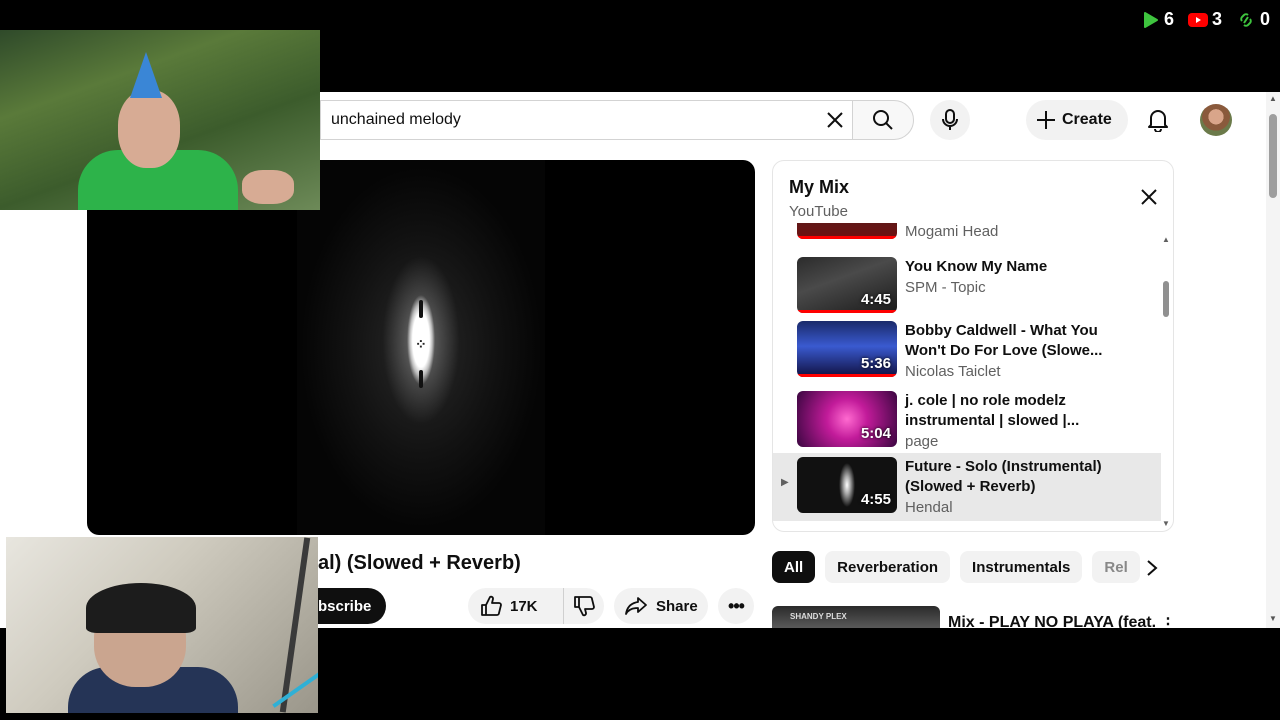 Image resolution: width=1280 pixels, height=720 pixels. Describe the element at coordinates (952, 231) in the screenshot. I see `playlist-channel: Mogami Head` at that location.